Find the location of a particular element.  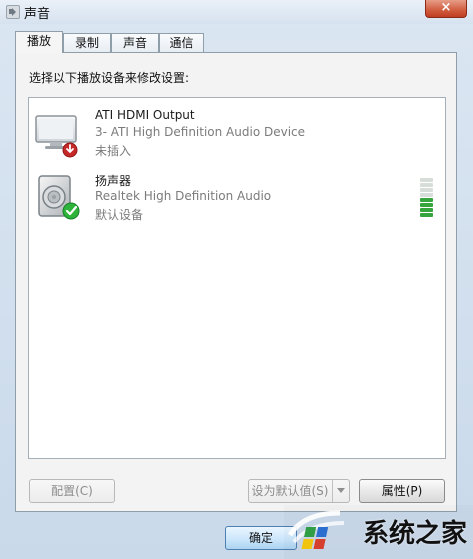

set-default-label: 设为默认值(S) is located at coordinates (290, 491).